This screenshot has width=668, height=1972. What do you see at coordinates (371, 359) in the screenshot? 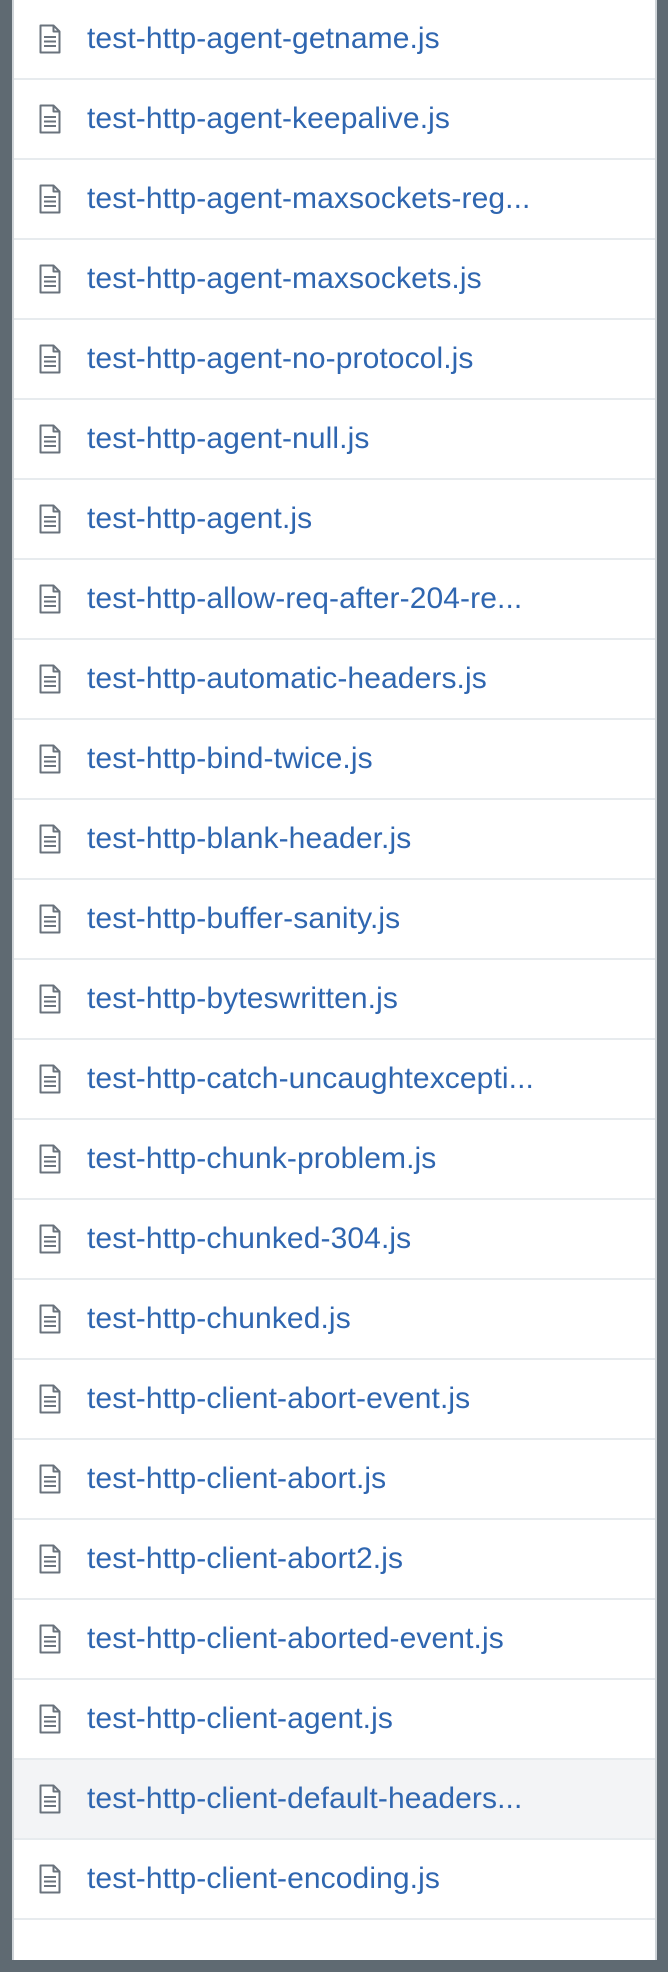
I see `file-name-link: test-http-agent-no-protocol.js` at bounding box center [371, 359].